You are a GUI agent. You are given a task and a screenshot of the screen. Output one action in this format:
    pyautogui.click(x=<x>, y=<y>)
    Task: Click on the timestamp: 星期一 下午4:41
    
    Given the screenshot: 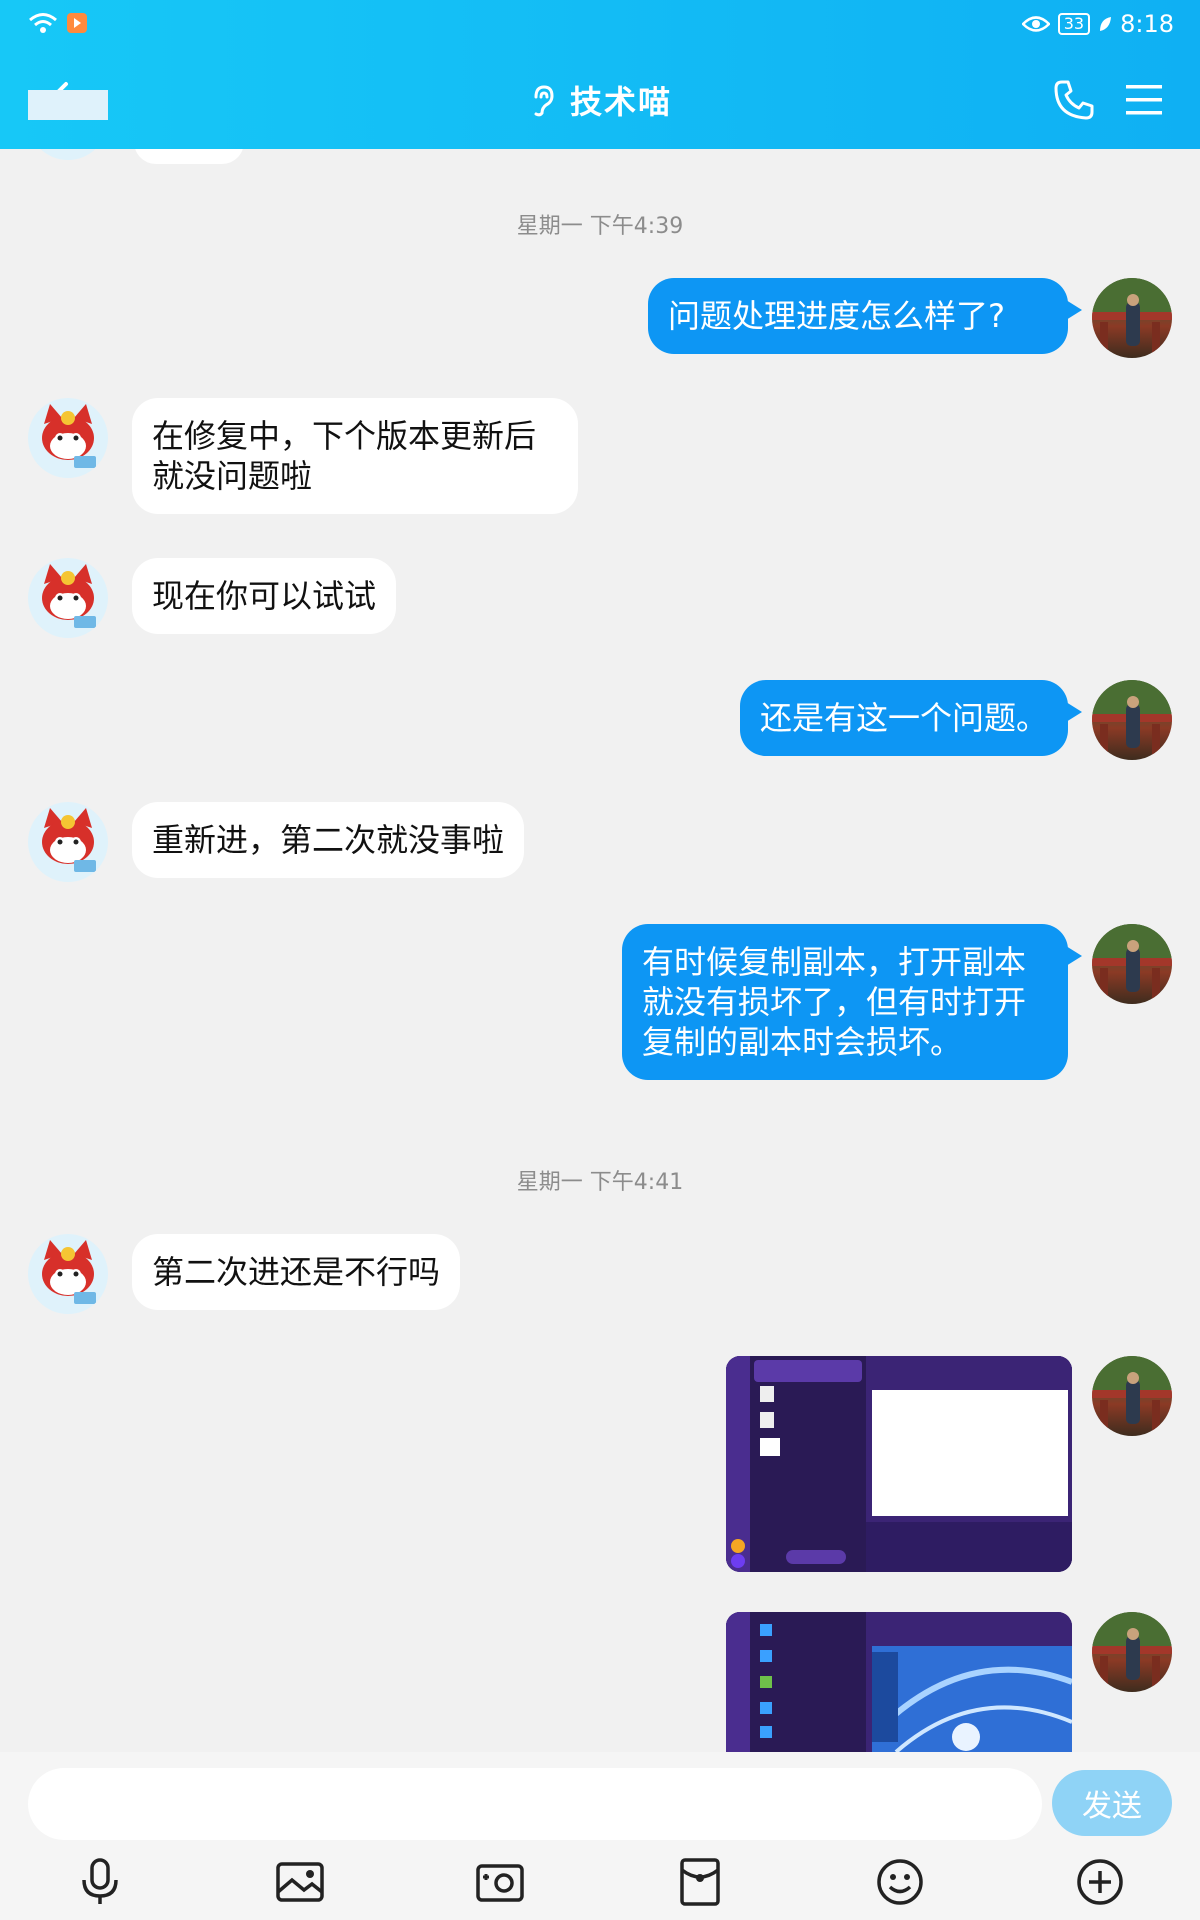 What is the action you would take?
    pyautogui.click(x=600, y=1182)
    